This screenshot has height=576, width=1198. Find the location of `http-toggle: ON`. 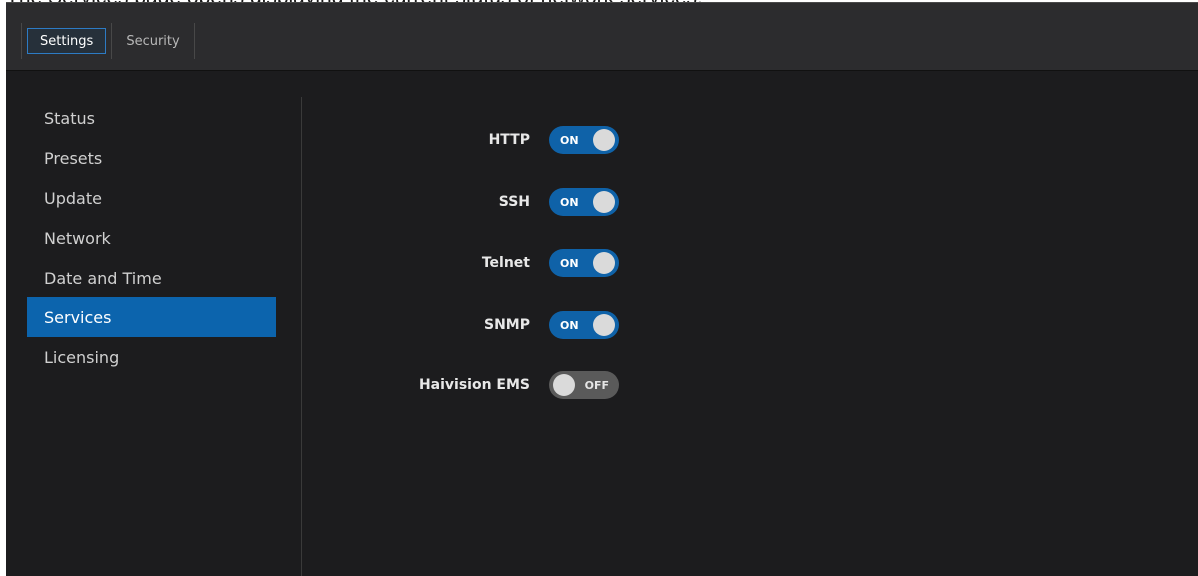

http-toggle: ON is located at coordinates (584, 140).